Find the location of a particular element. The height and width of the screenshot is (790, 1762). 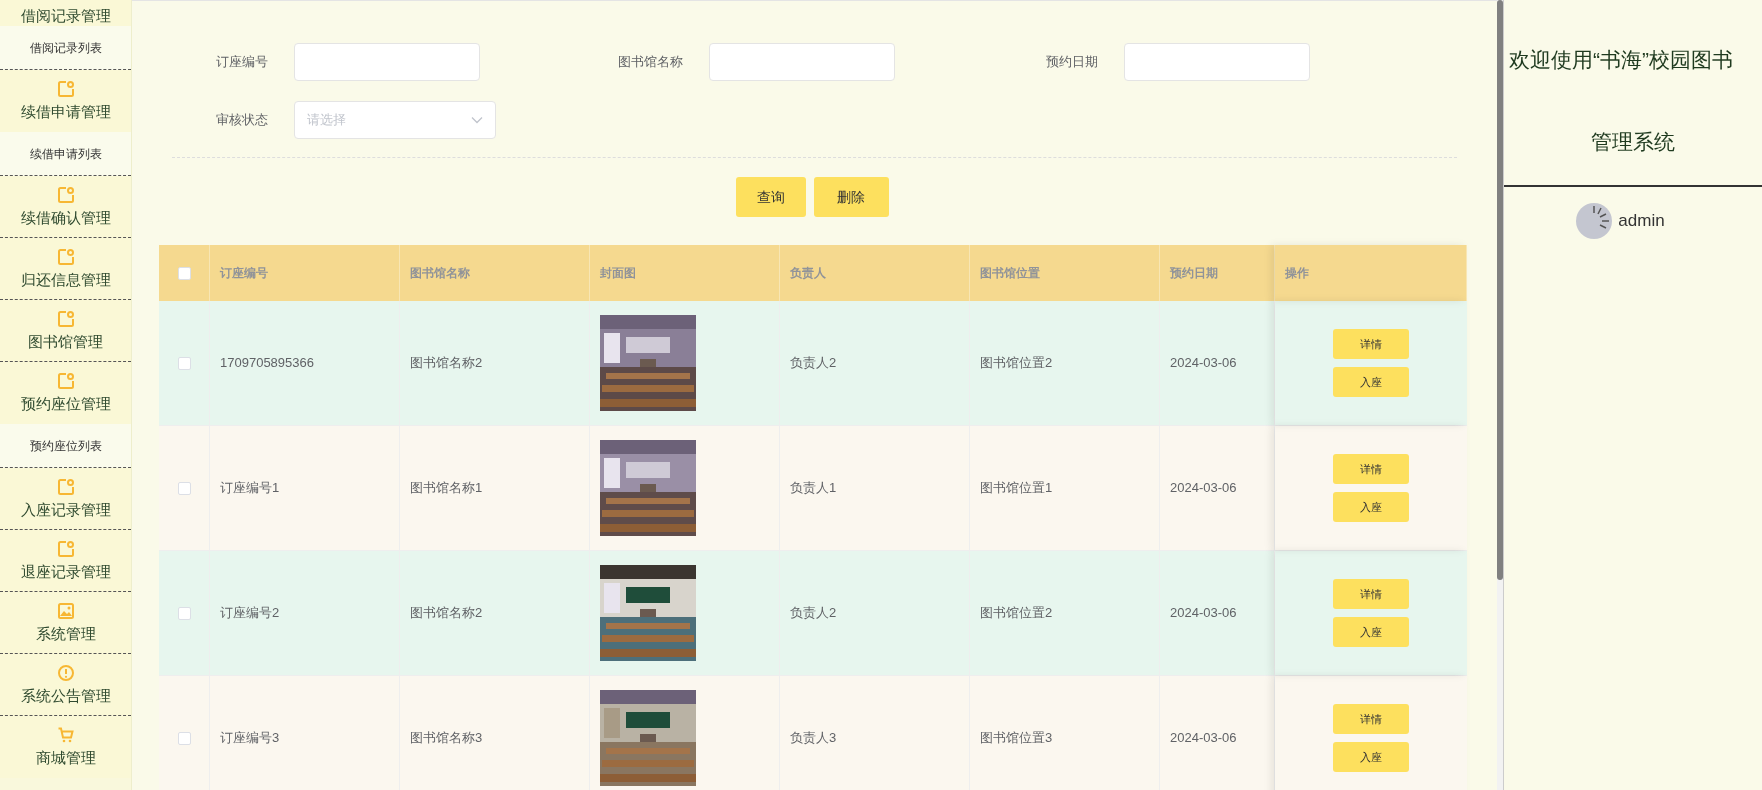

column-header: 图书馆名称 is located at coordinates (440, 273).